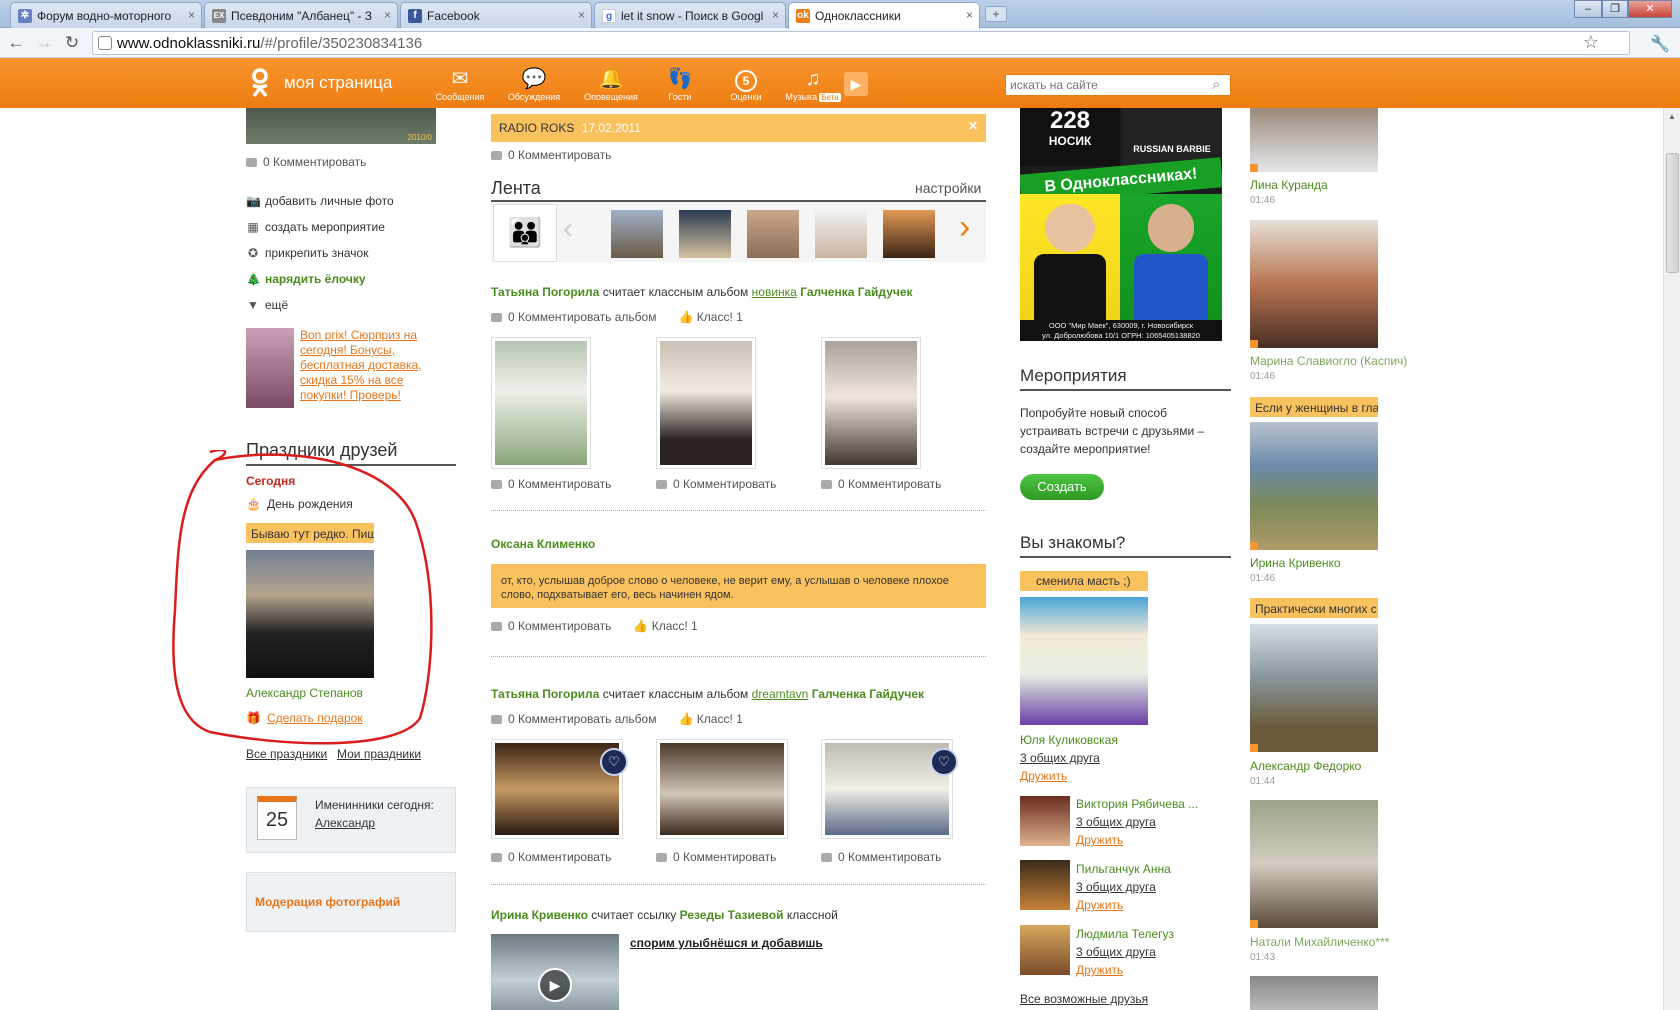  Describe the element at coordinates (541, 403) in the screenshot. I see `album-photo` at that location.